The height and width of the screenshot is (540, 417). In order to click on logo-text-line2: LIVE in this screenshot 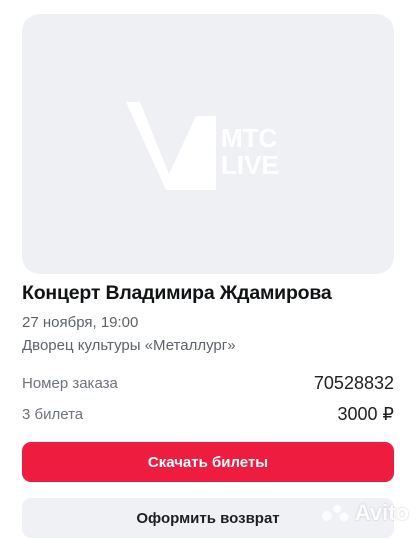, I will do `click(250, 165)`.